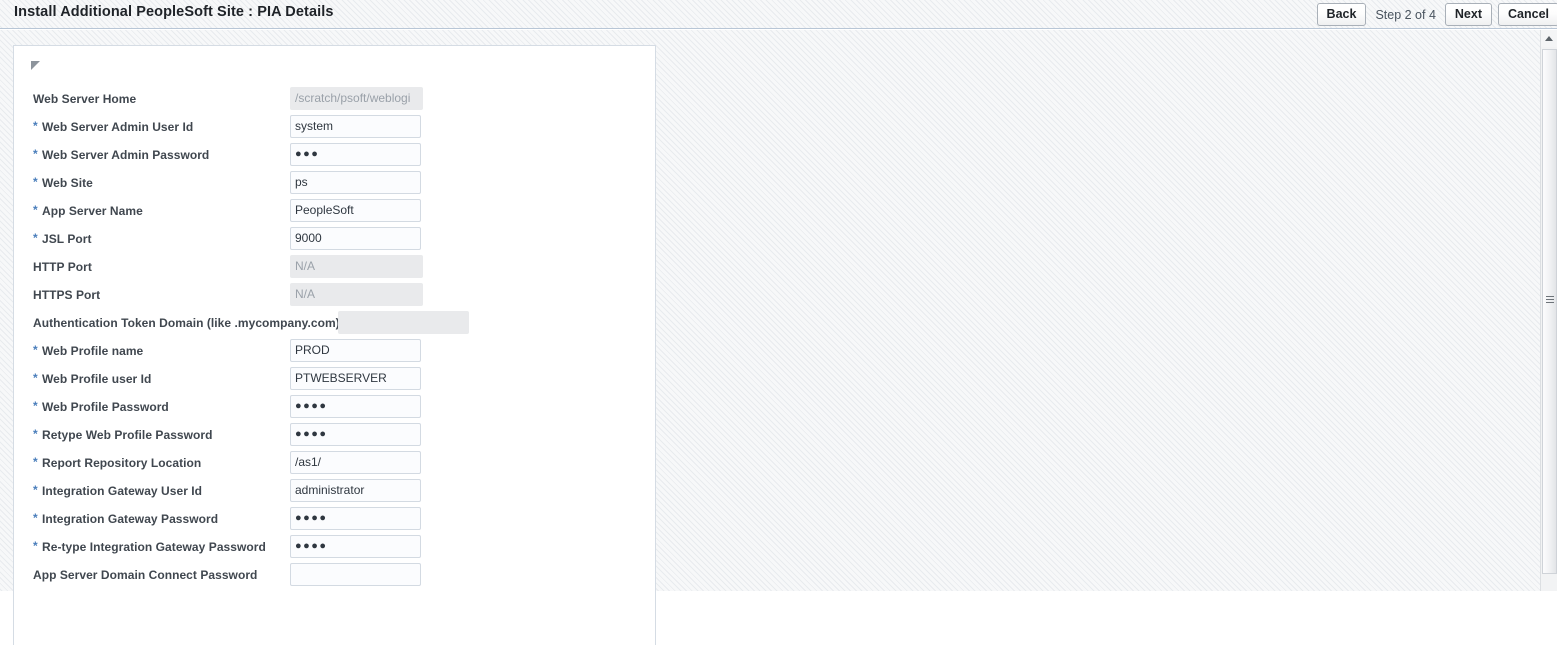  What do you see at coordinates (62, 267) in the screenshot?
I see `label-http-port: HTTP Port` at bounding box center [62, 267].